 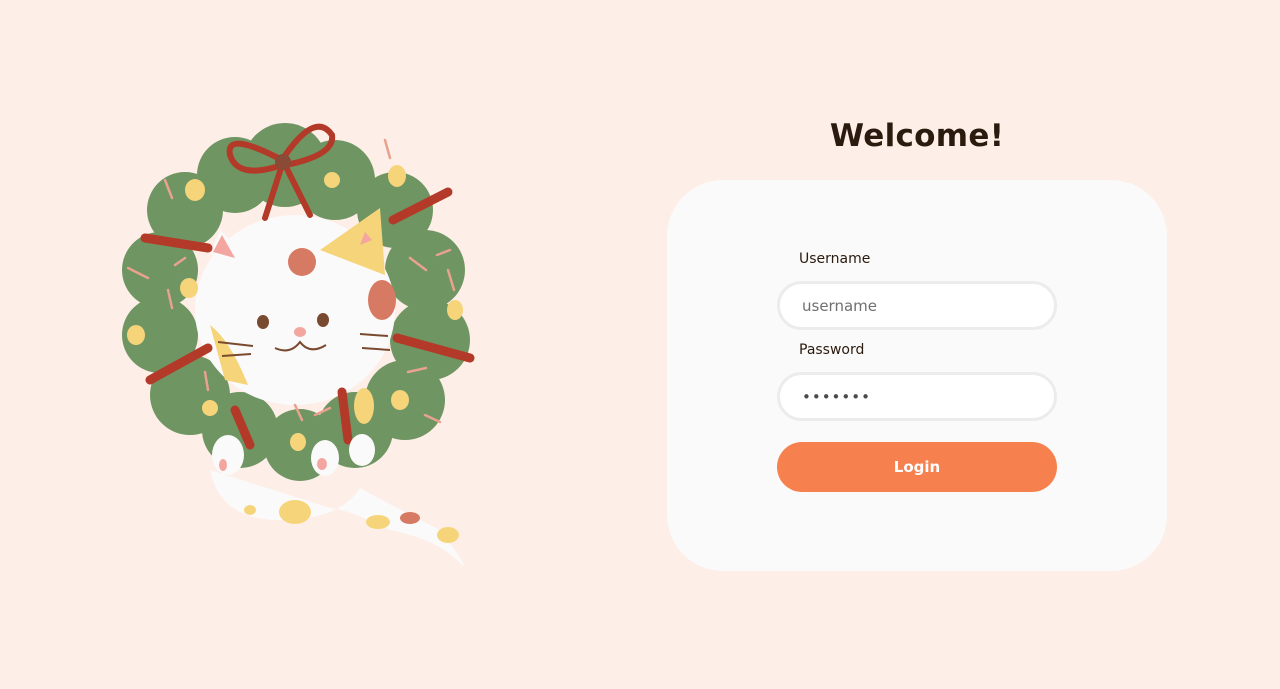 What do you see at coordinates (917, 305) in the screenshot?
I see `username-input` at bounding box center [917, 305].